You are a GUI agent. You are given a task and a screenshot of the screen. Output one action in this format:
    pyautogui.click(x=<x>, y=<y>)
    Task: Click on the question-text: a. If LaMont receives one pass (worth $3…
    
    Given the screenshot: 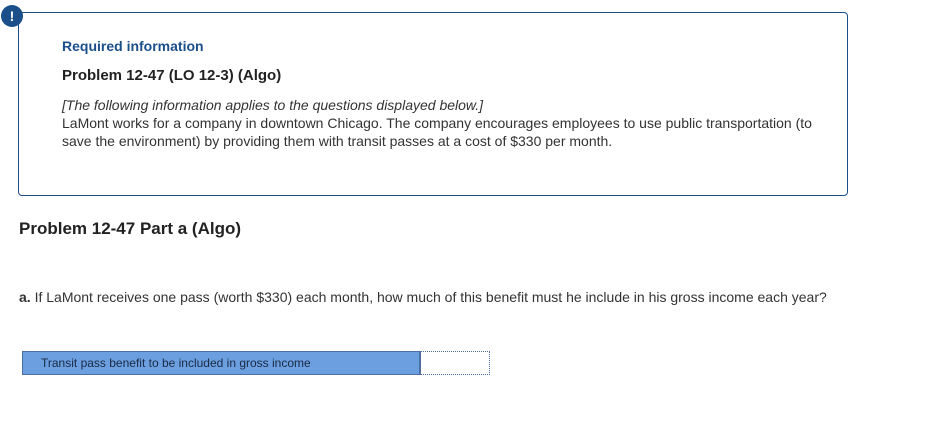 What is the action you would take?
    pyautogui.click(x=459, y=297)
    